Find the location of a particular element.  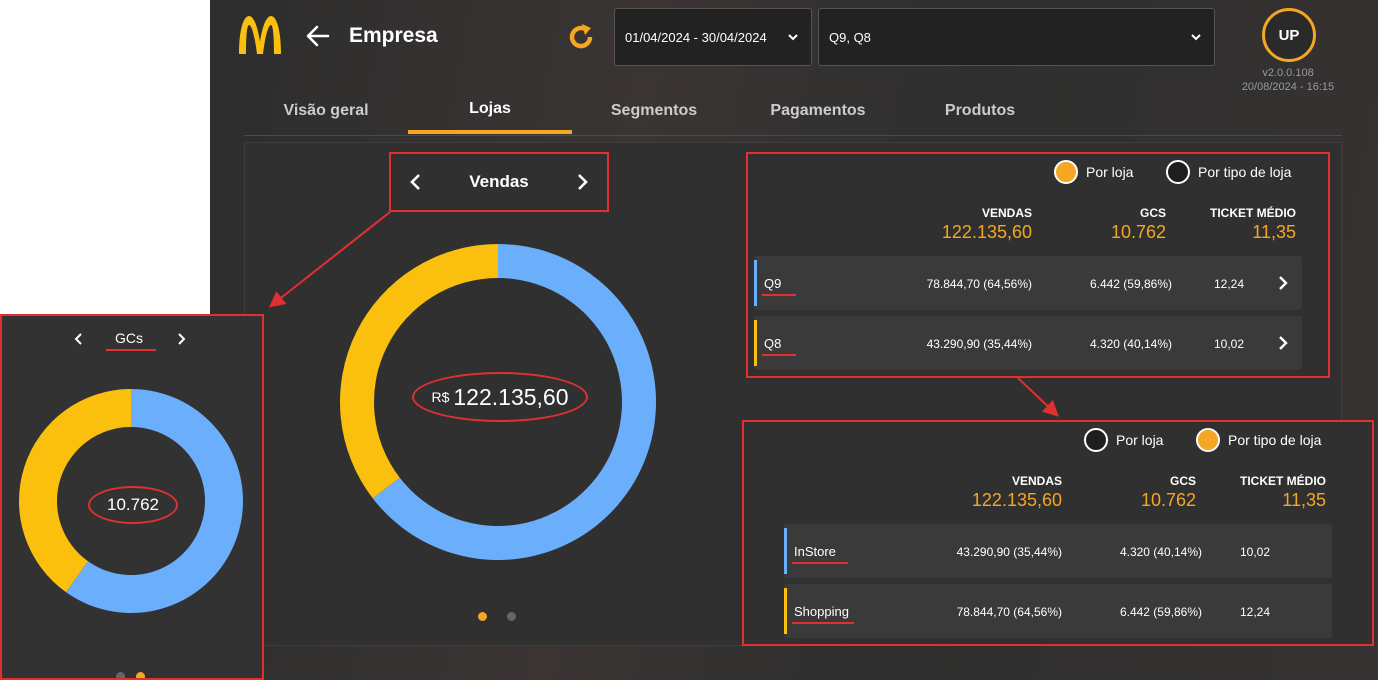

tab-visao-geral: Visão geral is located at coordinates (326, 111).